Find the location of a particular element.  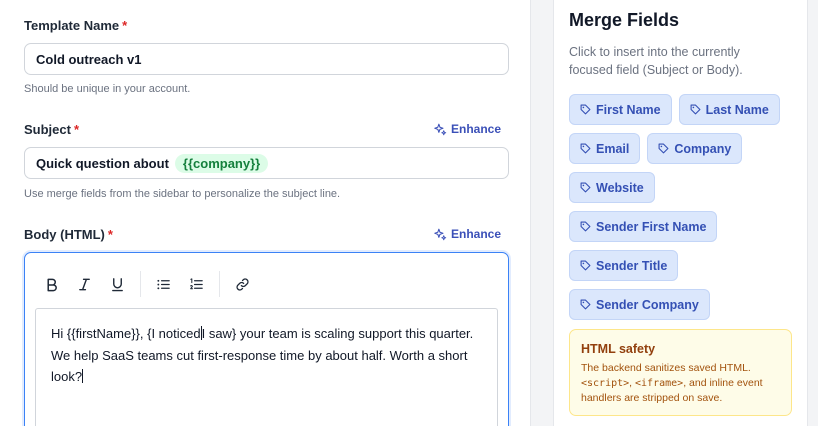

editor-toolbar is located at coordinates (147, 284).